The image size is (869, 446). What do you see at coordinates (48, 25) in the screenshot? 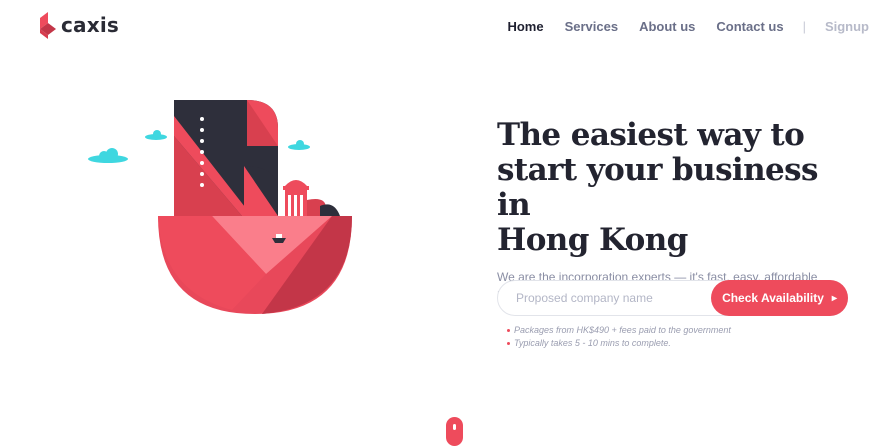
I see `caxis-logo-icon` at bounding box center [48, 25].